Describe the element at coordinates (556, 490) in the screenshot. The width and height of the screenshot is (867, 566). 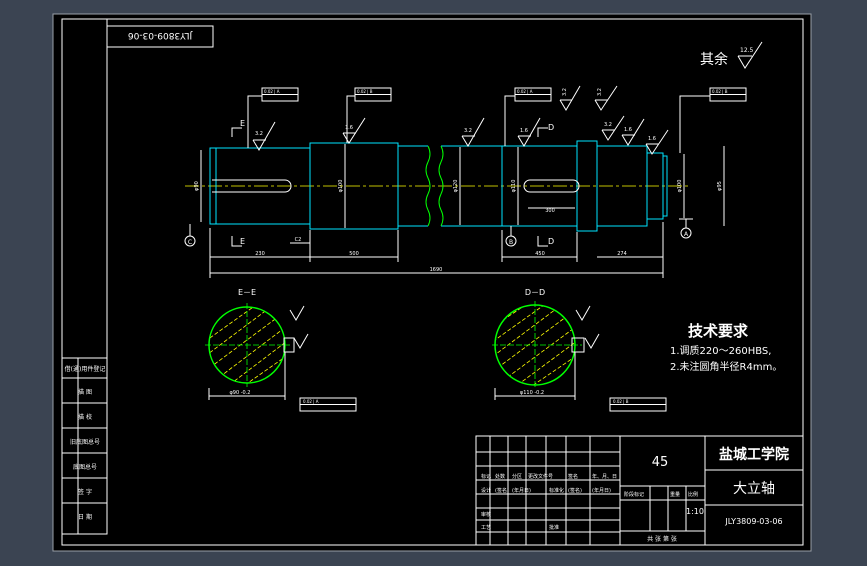
I see `tb-design-4: 标准化` at that location.